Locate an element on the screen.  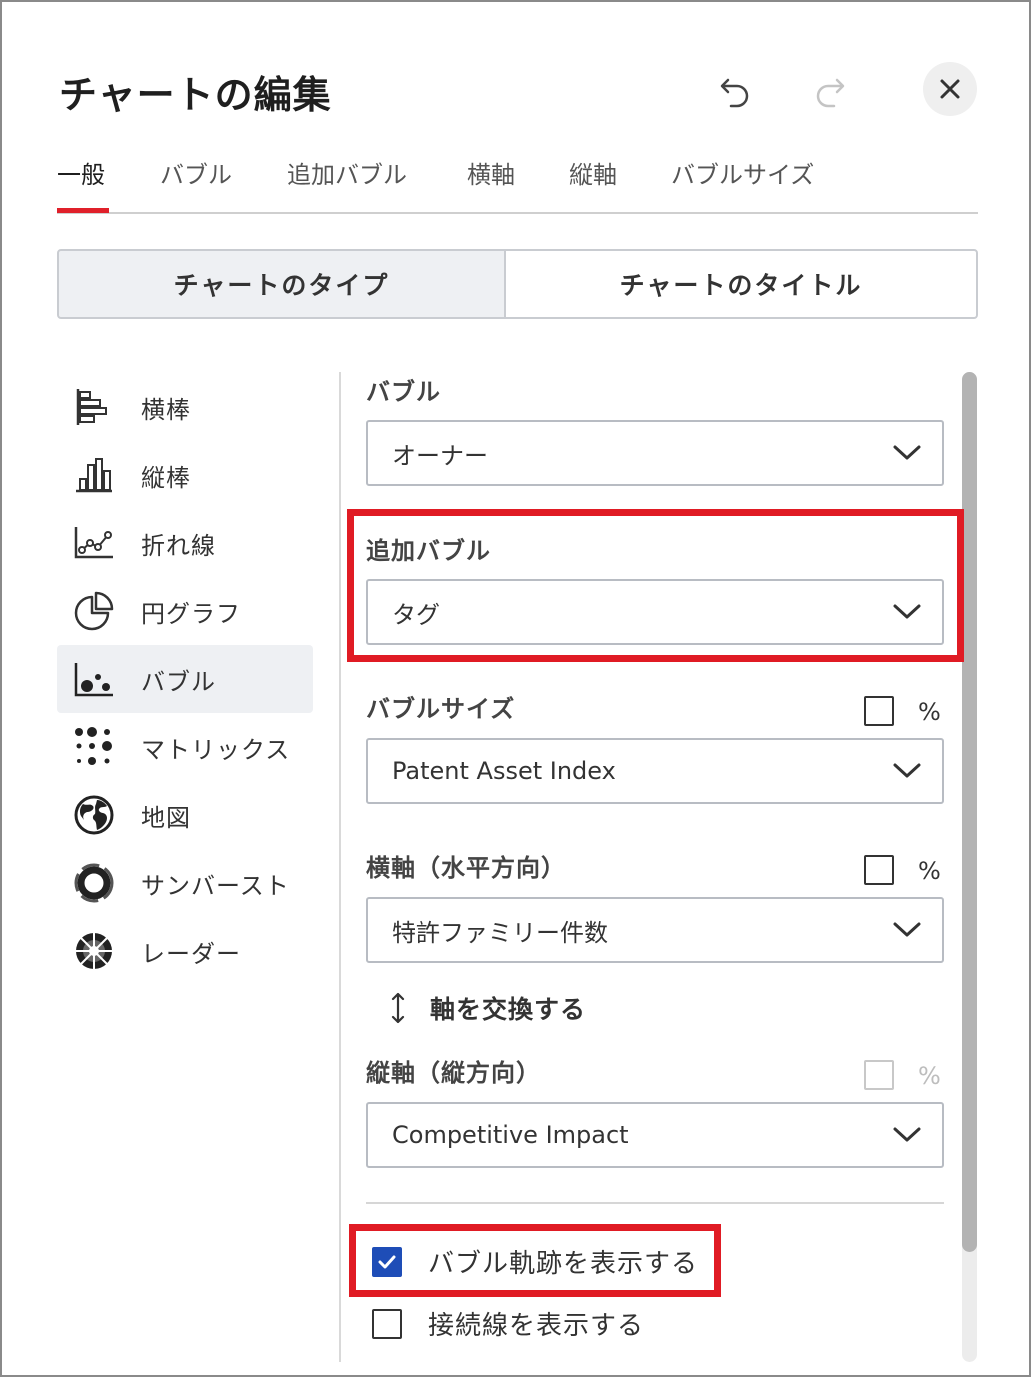
dialog-title: チャートの編集 is located at coordinates (195, 95).